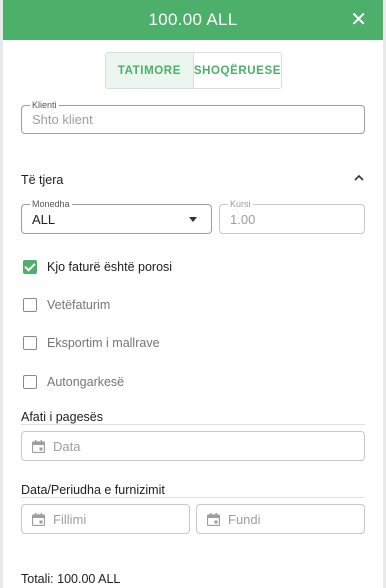 This screenshot has height=588, width=386. I want to click on tab-tatimore: TATIMORE, so click(149, 70).